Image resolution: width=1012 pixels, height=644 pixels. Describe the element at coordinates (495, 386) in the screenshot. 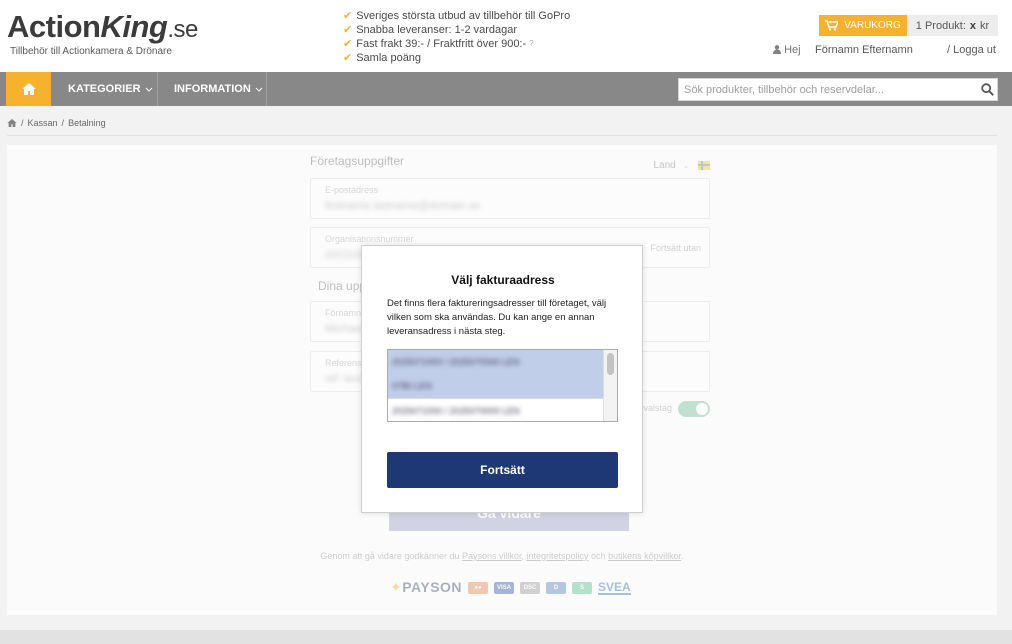

I see `address-option: 0780 LEN` at that location.